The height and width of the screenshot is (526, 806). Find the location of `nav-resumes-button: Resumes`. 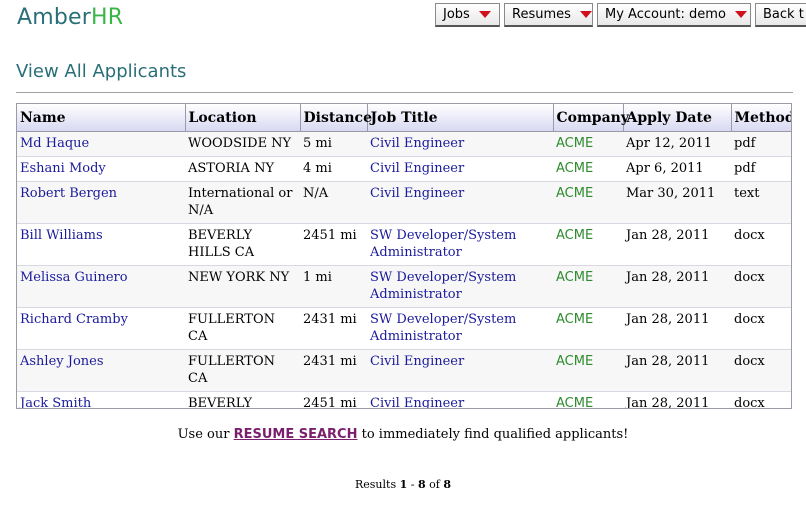

nav-resumes-button: Resumes is located at coordinates (548, 15).